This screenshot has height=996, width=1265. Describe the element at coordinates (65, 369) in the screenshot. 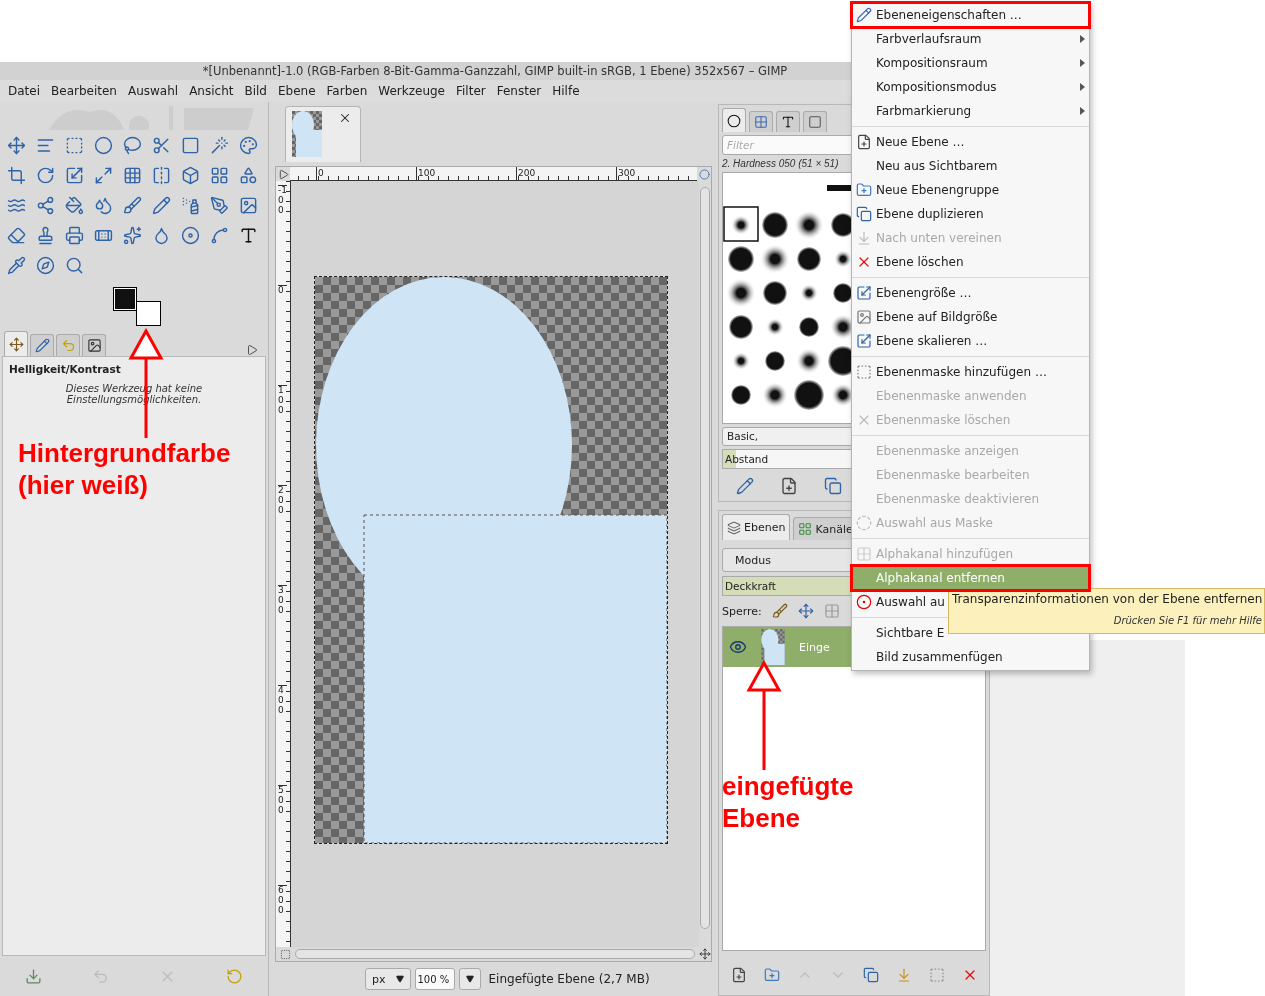

I see `tool-name: Helligkeit/Kontrast` at that location.